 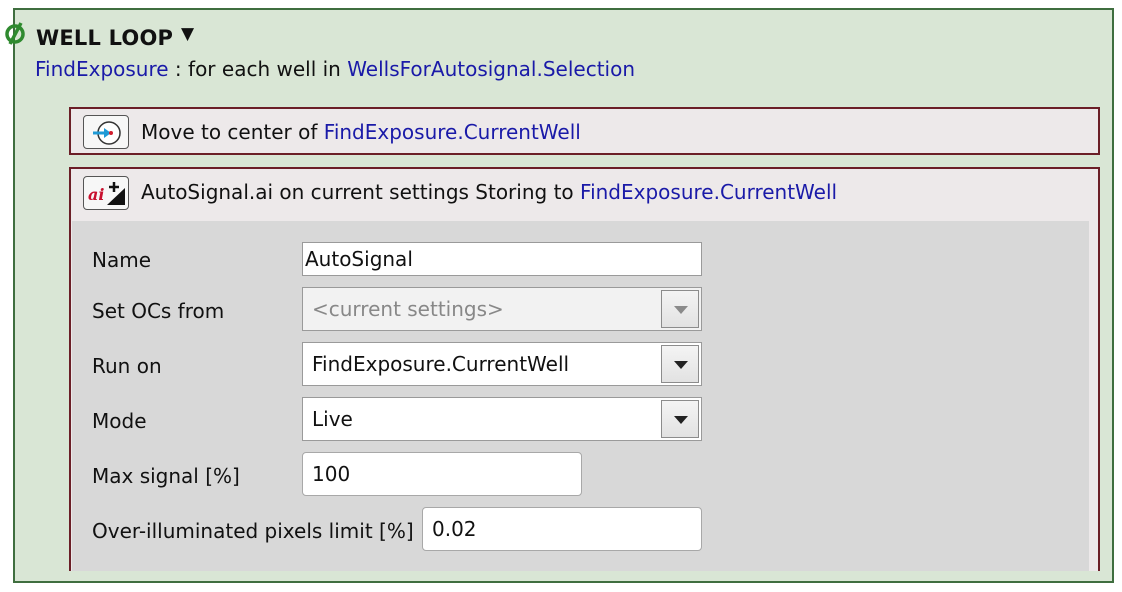 I want to click on collapse-arrow-icon: ▼, so click(x=187, y=34).